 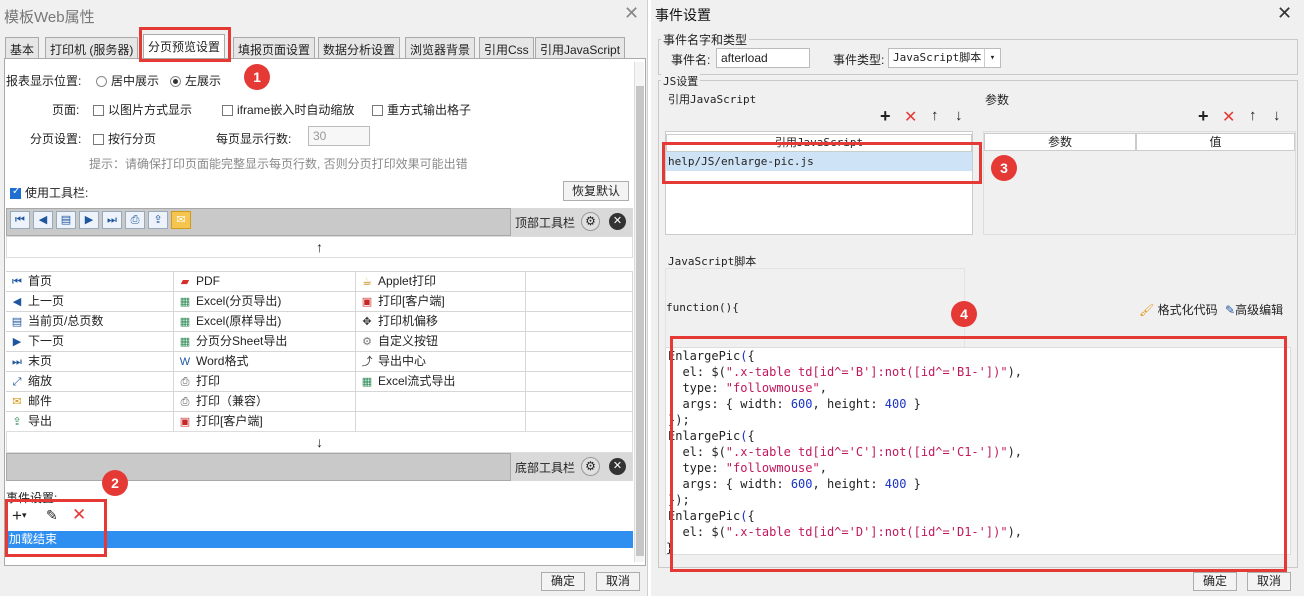 I want to click on tab-basic: 基本, so click(x=22, y=48).